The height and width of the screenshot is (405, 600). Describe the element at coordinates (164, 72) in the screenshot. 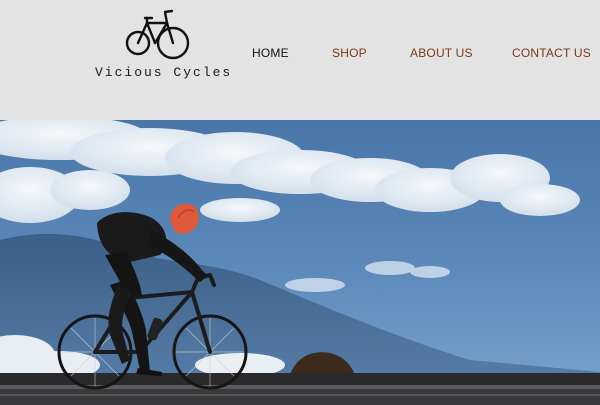

I see `brand-name: Vicious Cycles` at that location.